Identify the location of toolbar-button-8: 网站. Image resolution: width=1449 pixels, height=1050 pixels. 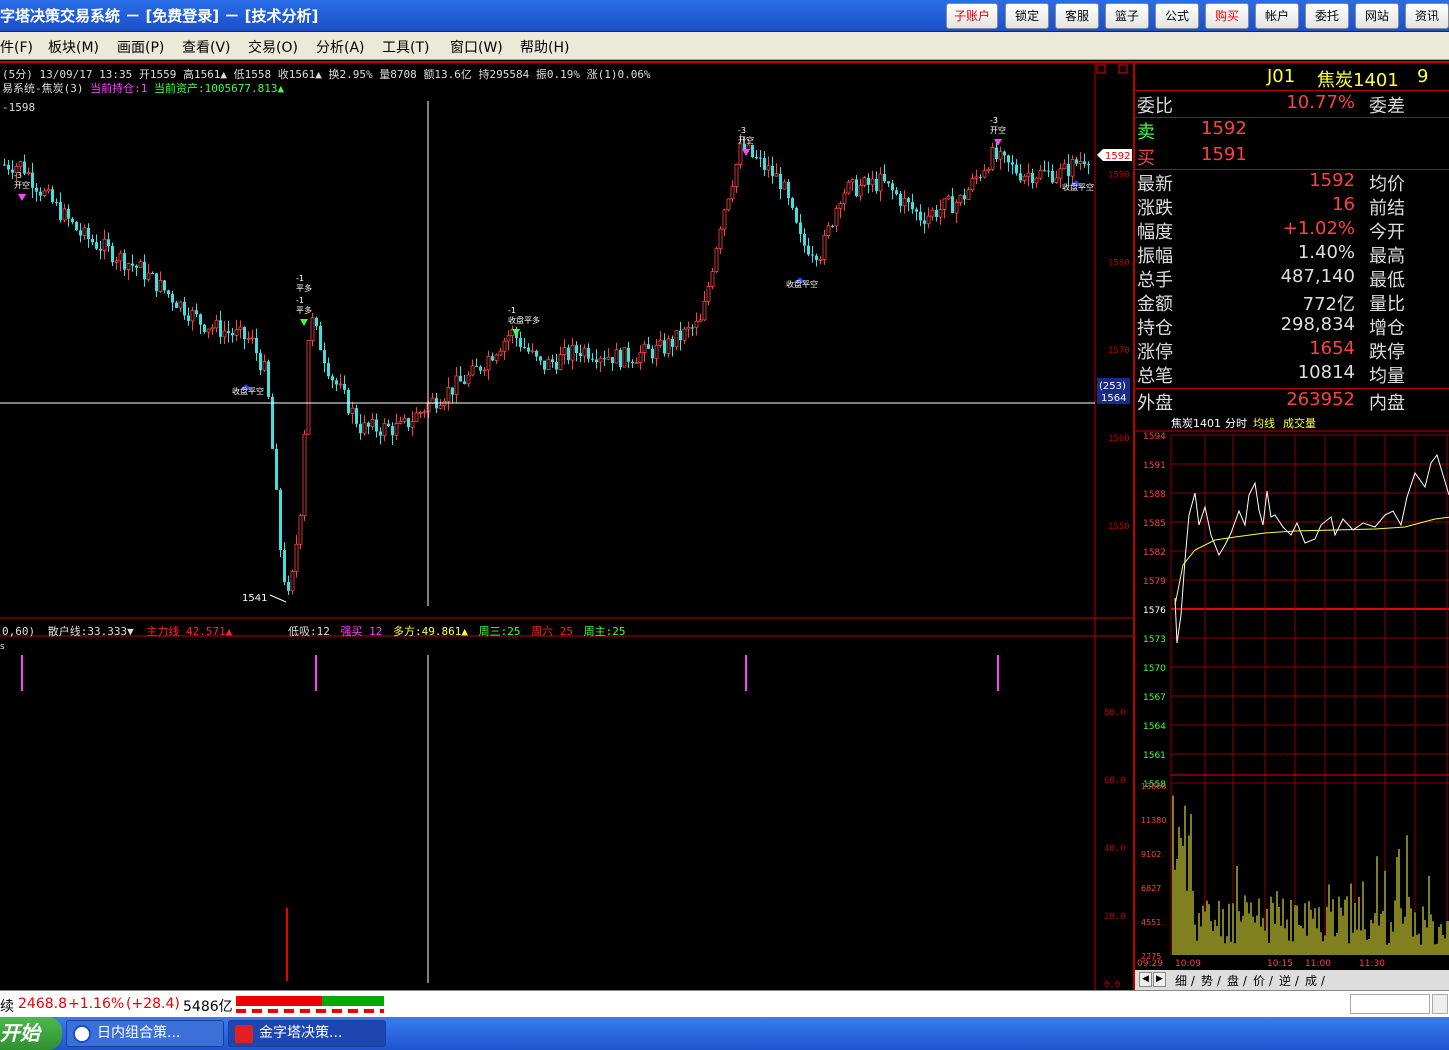
(1377, 16).